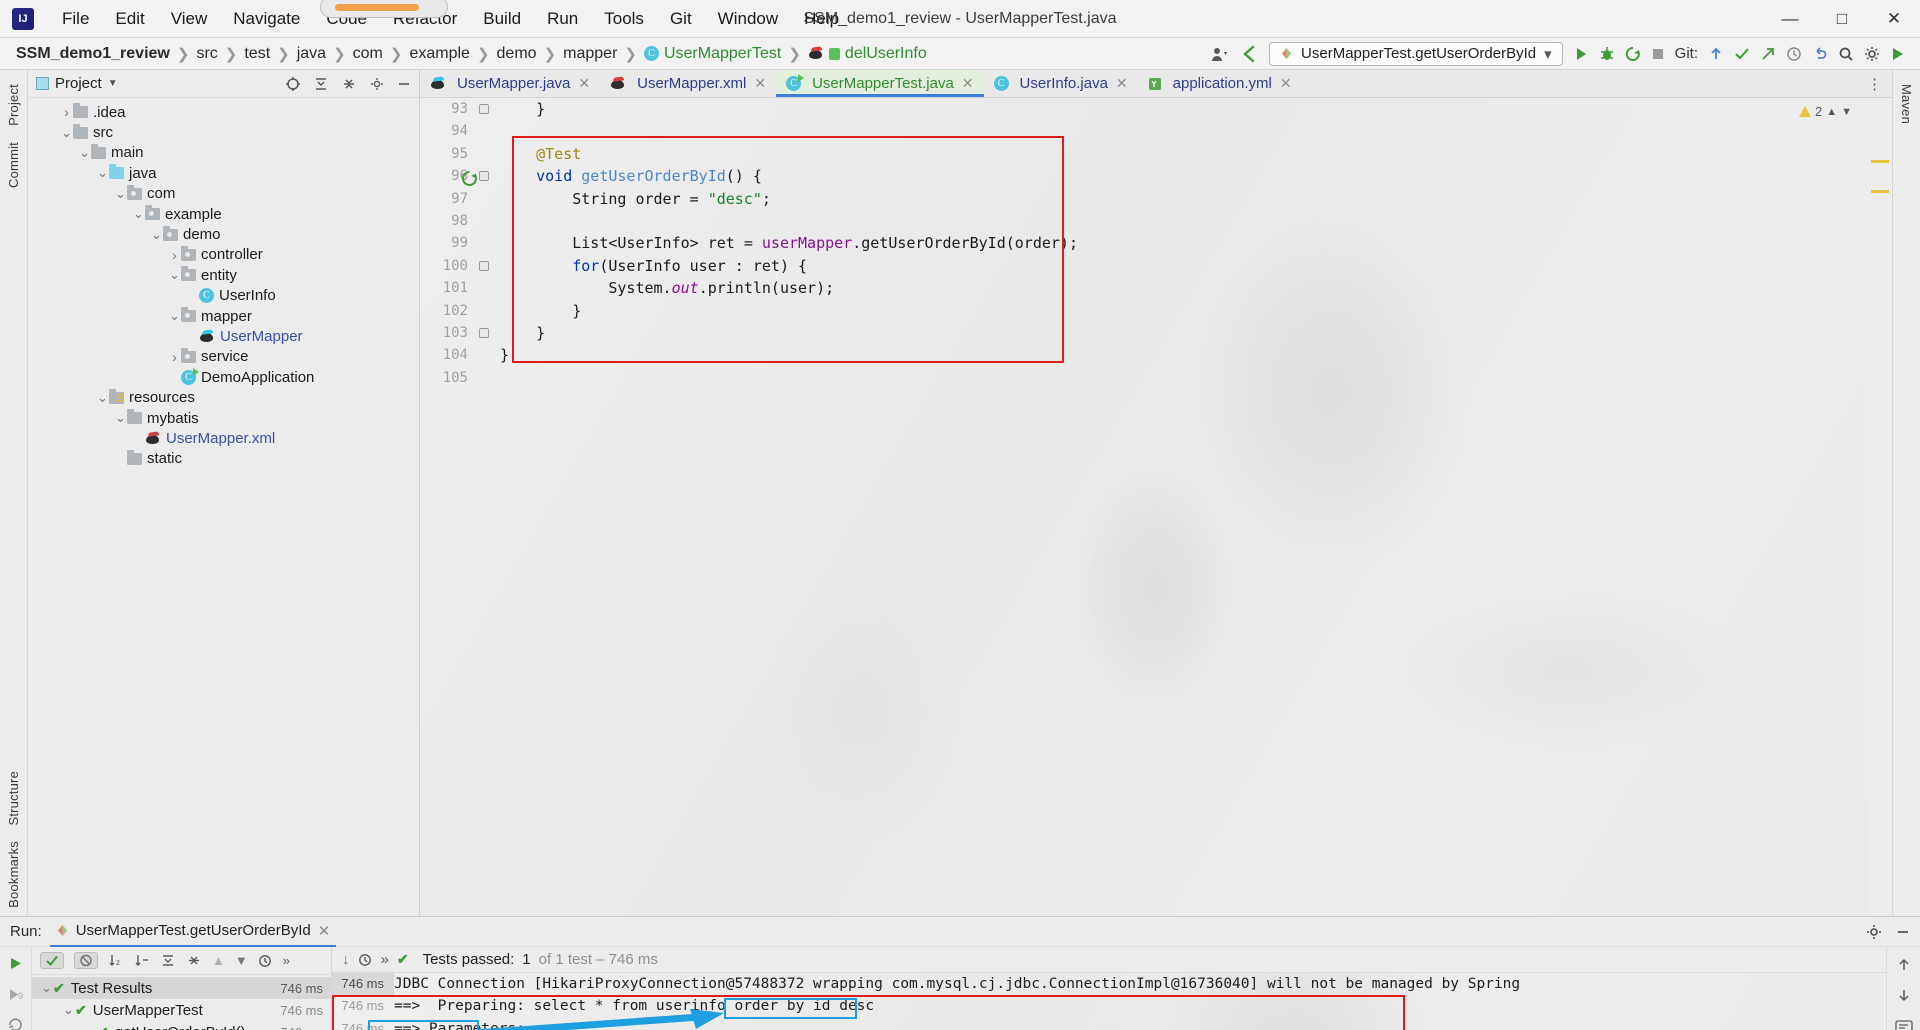 The height and width of the screenshot is (1030, 1920). Describe the element at coordinates (1874, 932) in the screenshot. I see `gear-icon` at that location.